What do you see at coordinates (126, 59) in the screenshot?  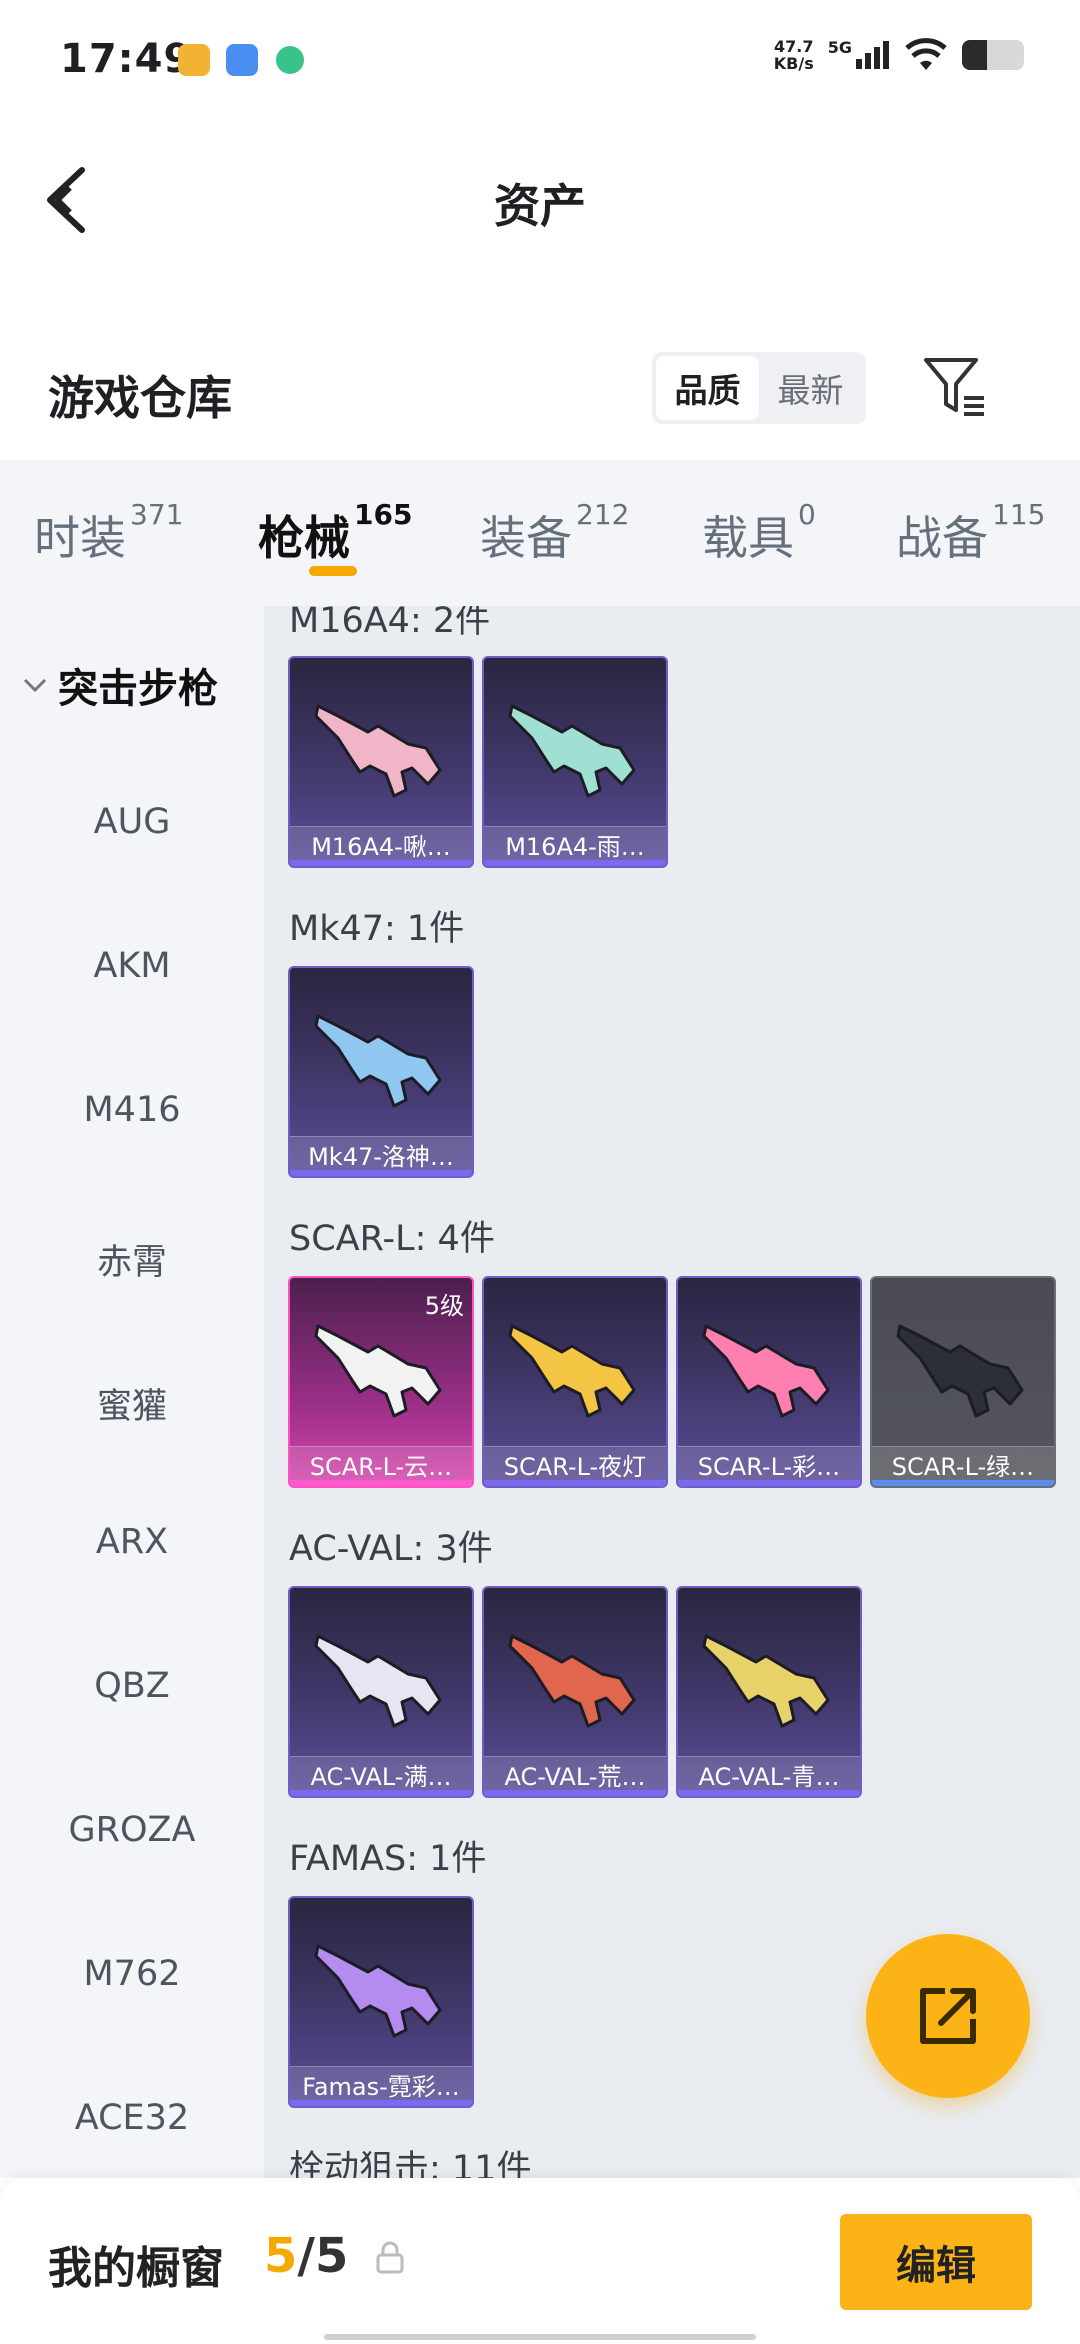 I see `status-time: 17:49` at bounding box center [126, 59].